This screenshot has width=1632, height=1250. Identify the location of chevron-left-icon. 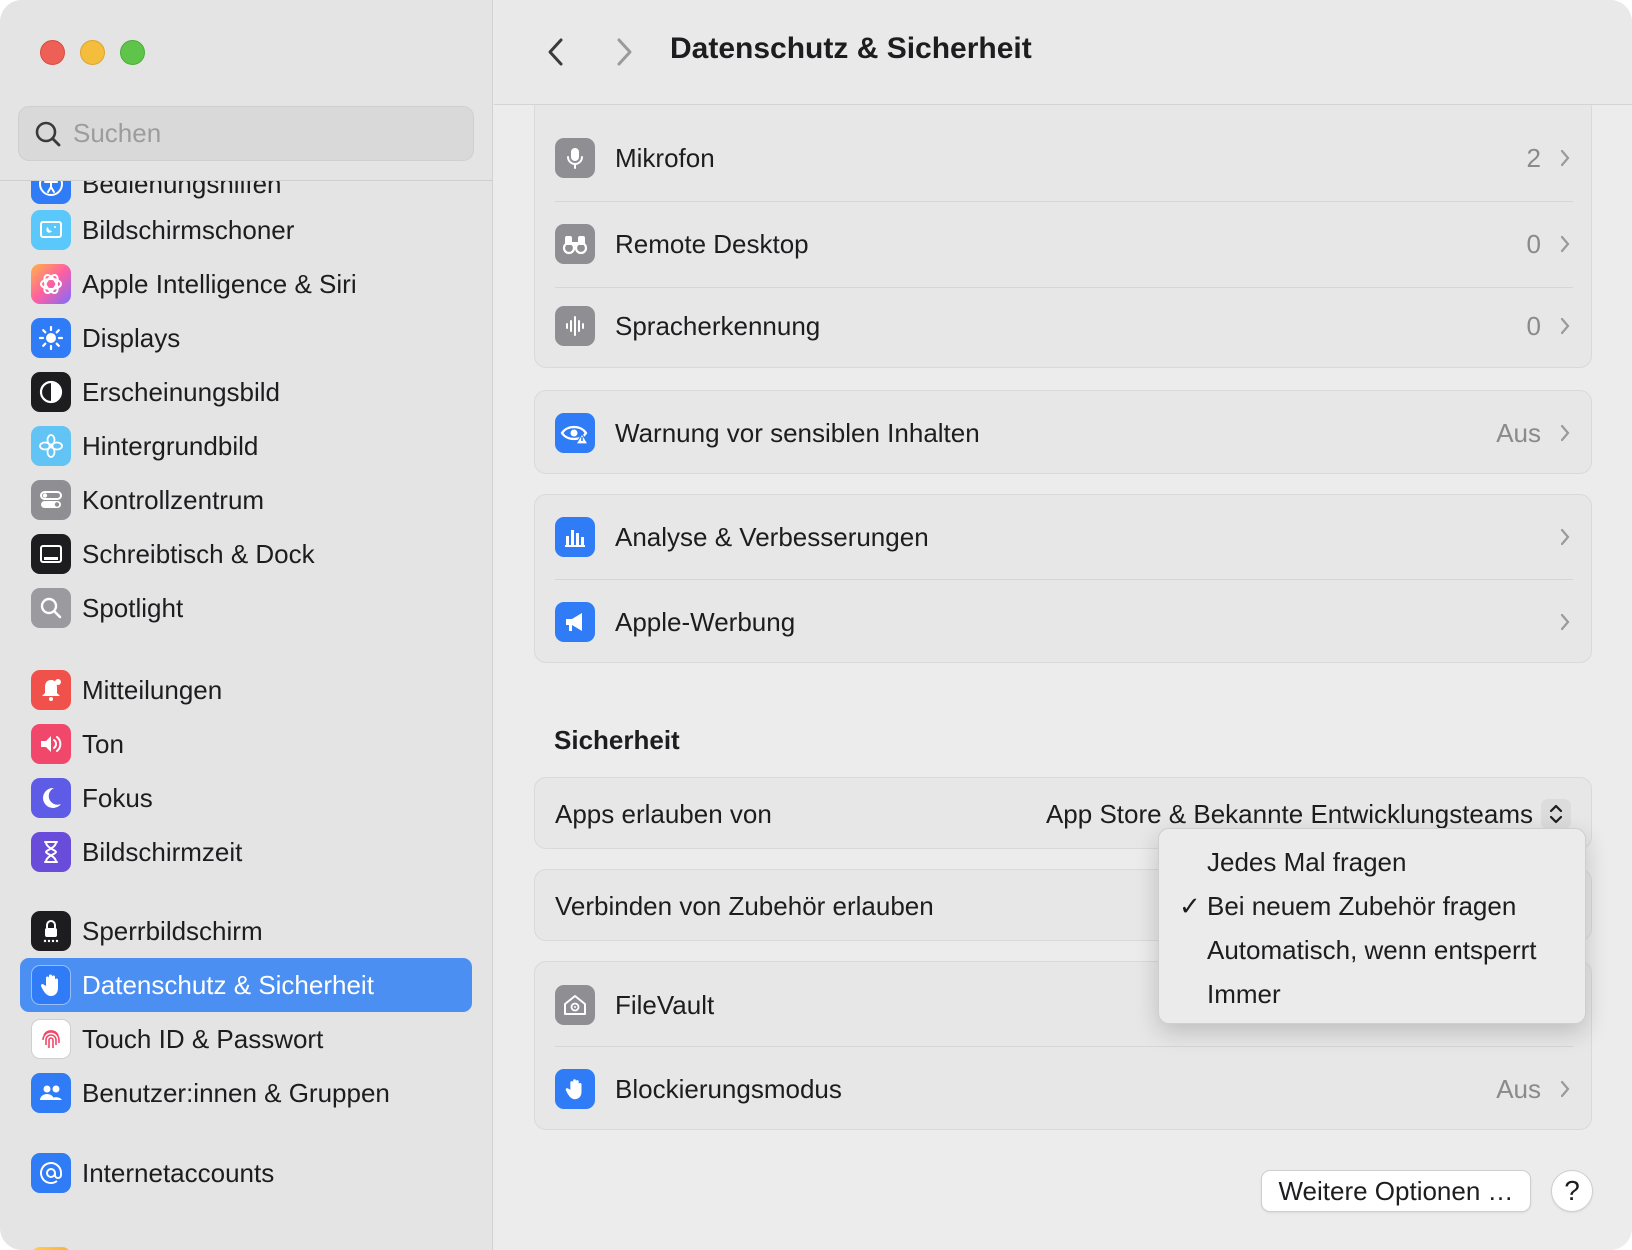
(555, 52).